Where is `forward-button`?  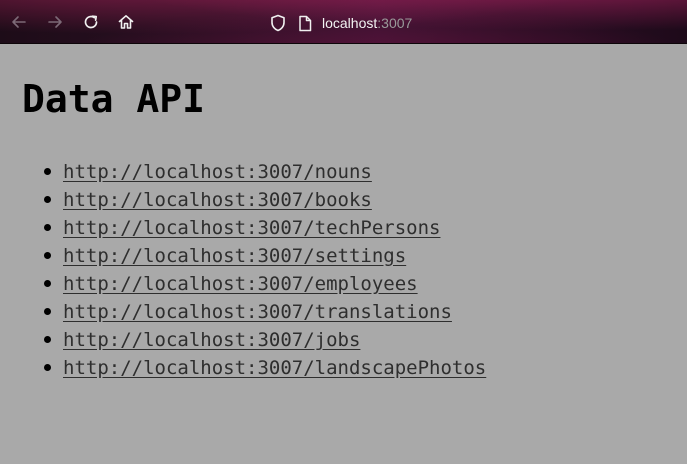 forward-button is located at coordinates (55, 22).